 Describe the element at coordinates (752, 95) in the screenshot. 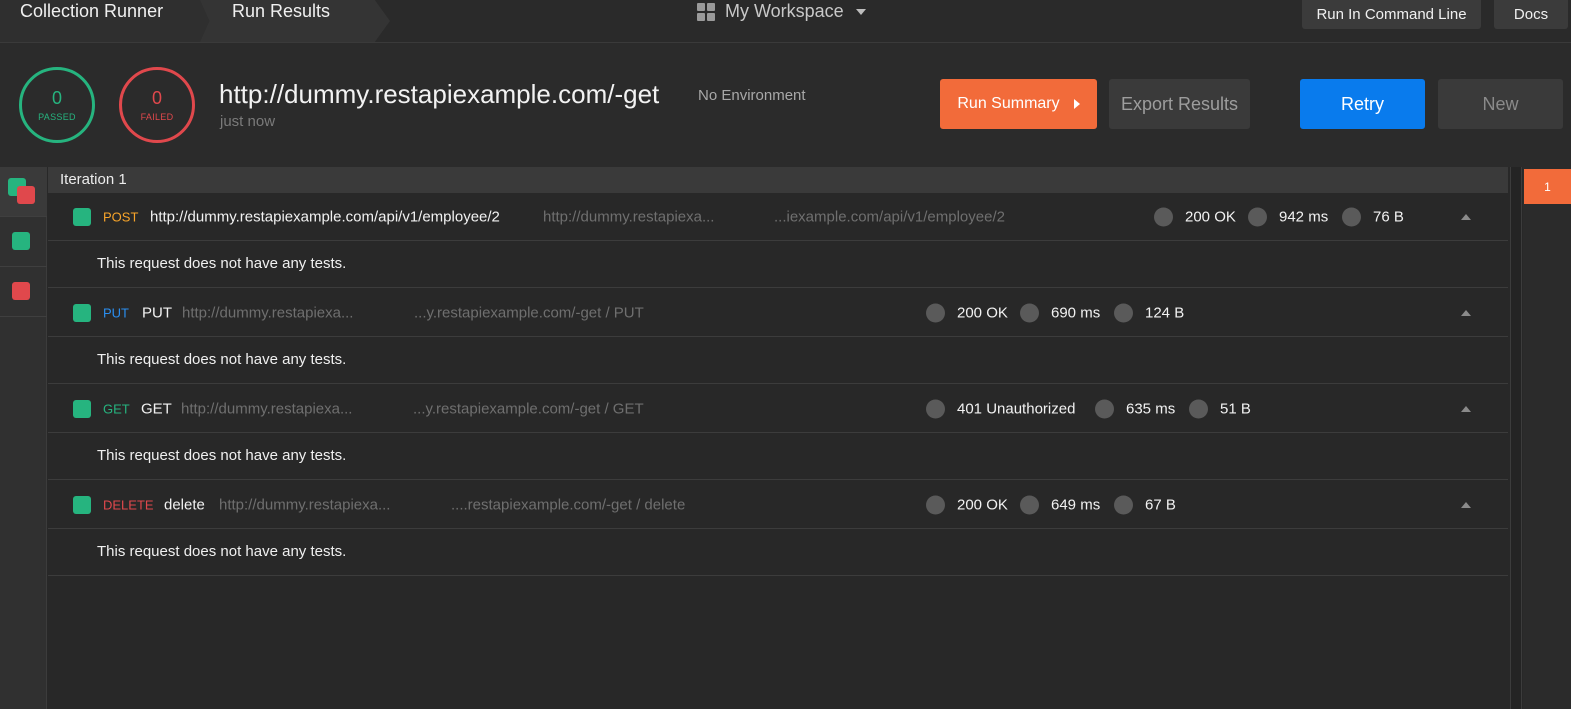

I see `environment-label: No Environment` at that location.